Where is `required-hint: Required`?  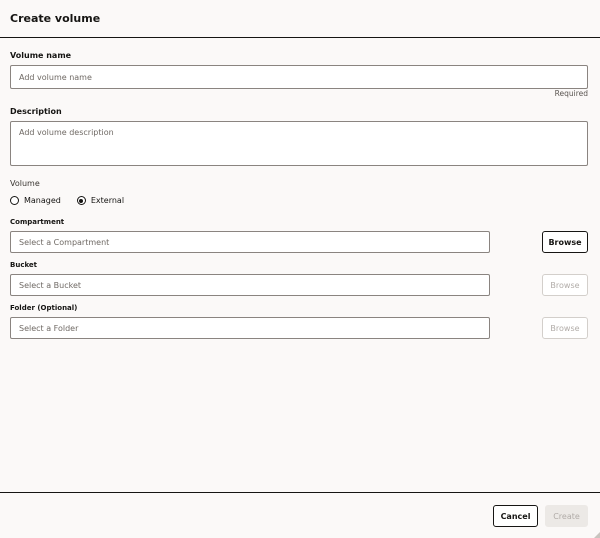
required-hint: Required is located at coordinates (571, 93).